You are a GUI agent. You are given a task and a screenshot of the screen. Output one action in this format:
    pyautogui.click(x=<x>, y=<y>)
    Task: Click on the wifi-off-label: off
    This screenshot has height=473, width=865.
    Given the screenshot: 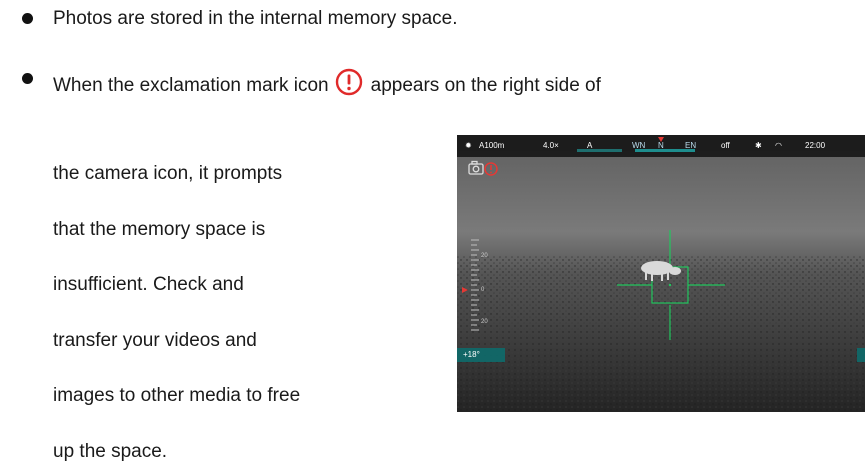 What is the action you would take?
    pyautogui.click(x=725, y=145)
    